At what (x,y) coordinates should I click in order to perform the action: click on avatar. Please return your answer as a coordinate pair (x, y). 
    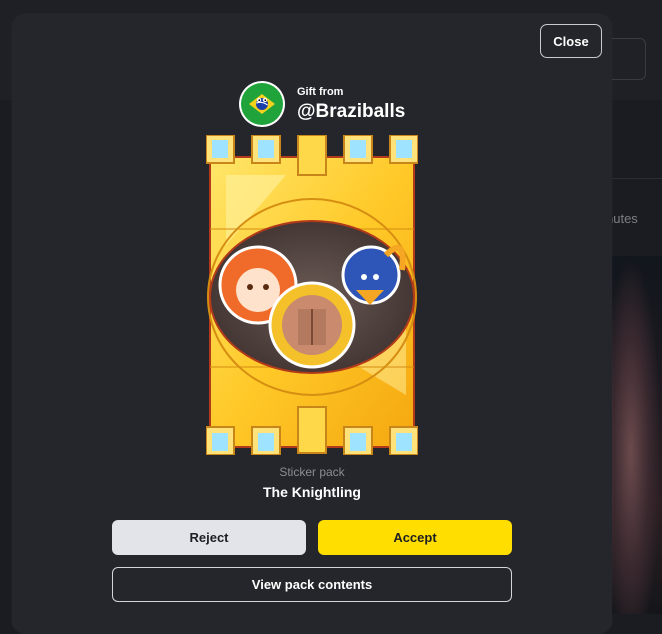
    Looking at the image, I should click on (262, 104).